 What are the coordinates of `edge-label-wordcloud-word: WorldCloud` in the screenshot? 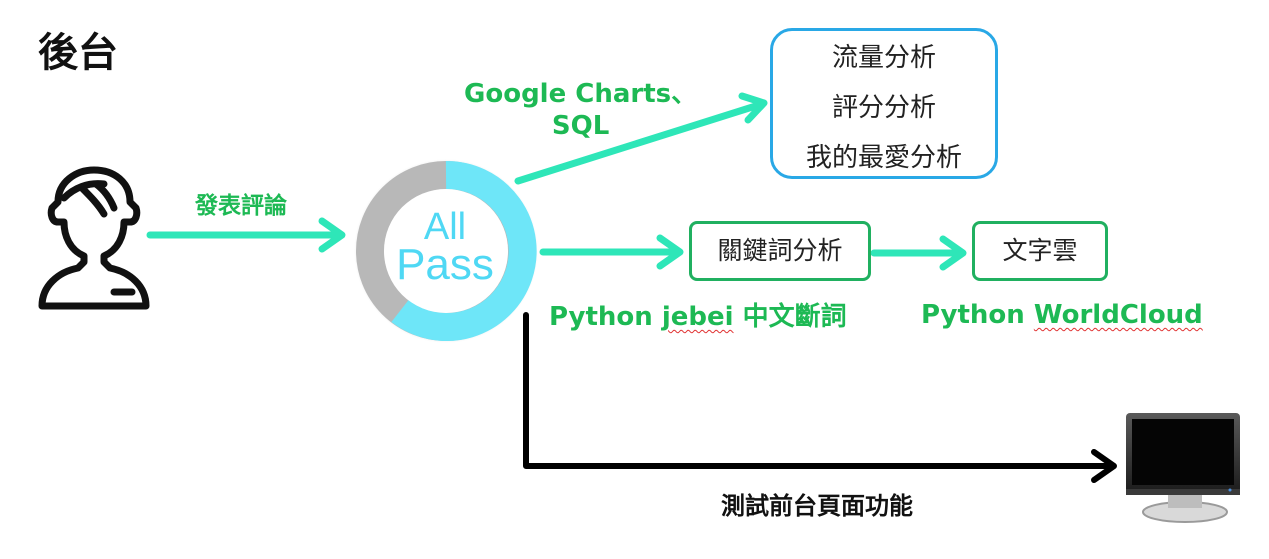 It's located at (1118, 315).